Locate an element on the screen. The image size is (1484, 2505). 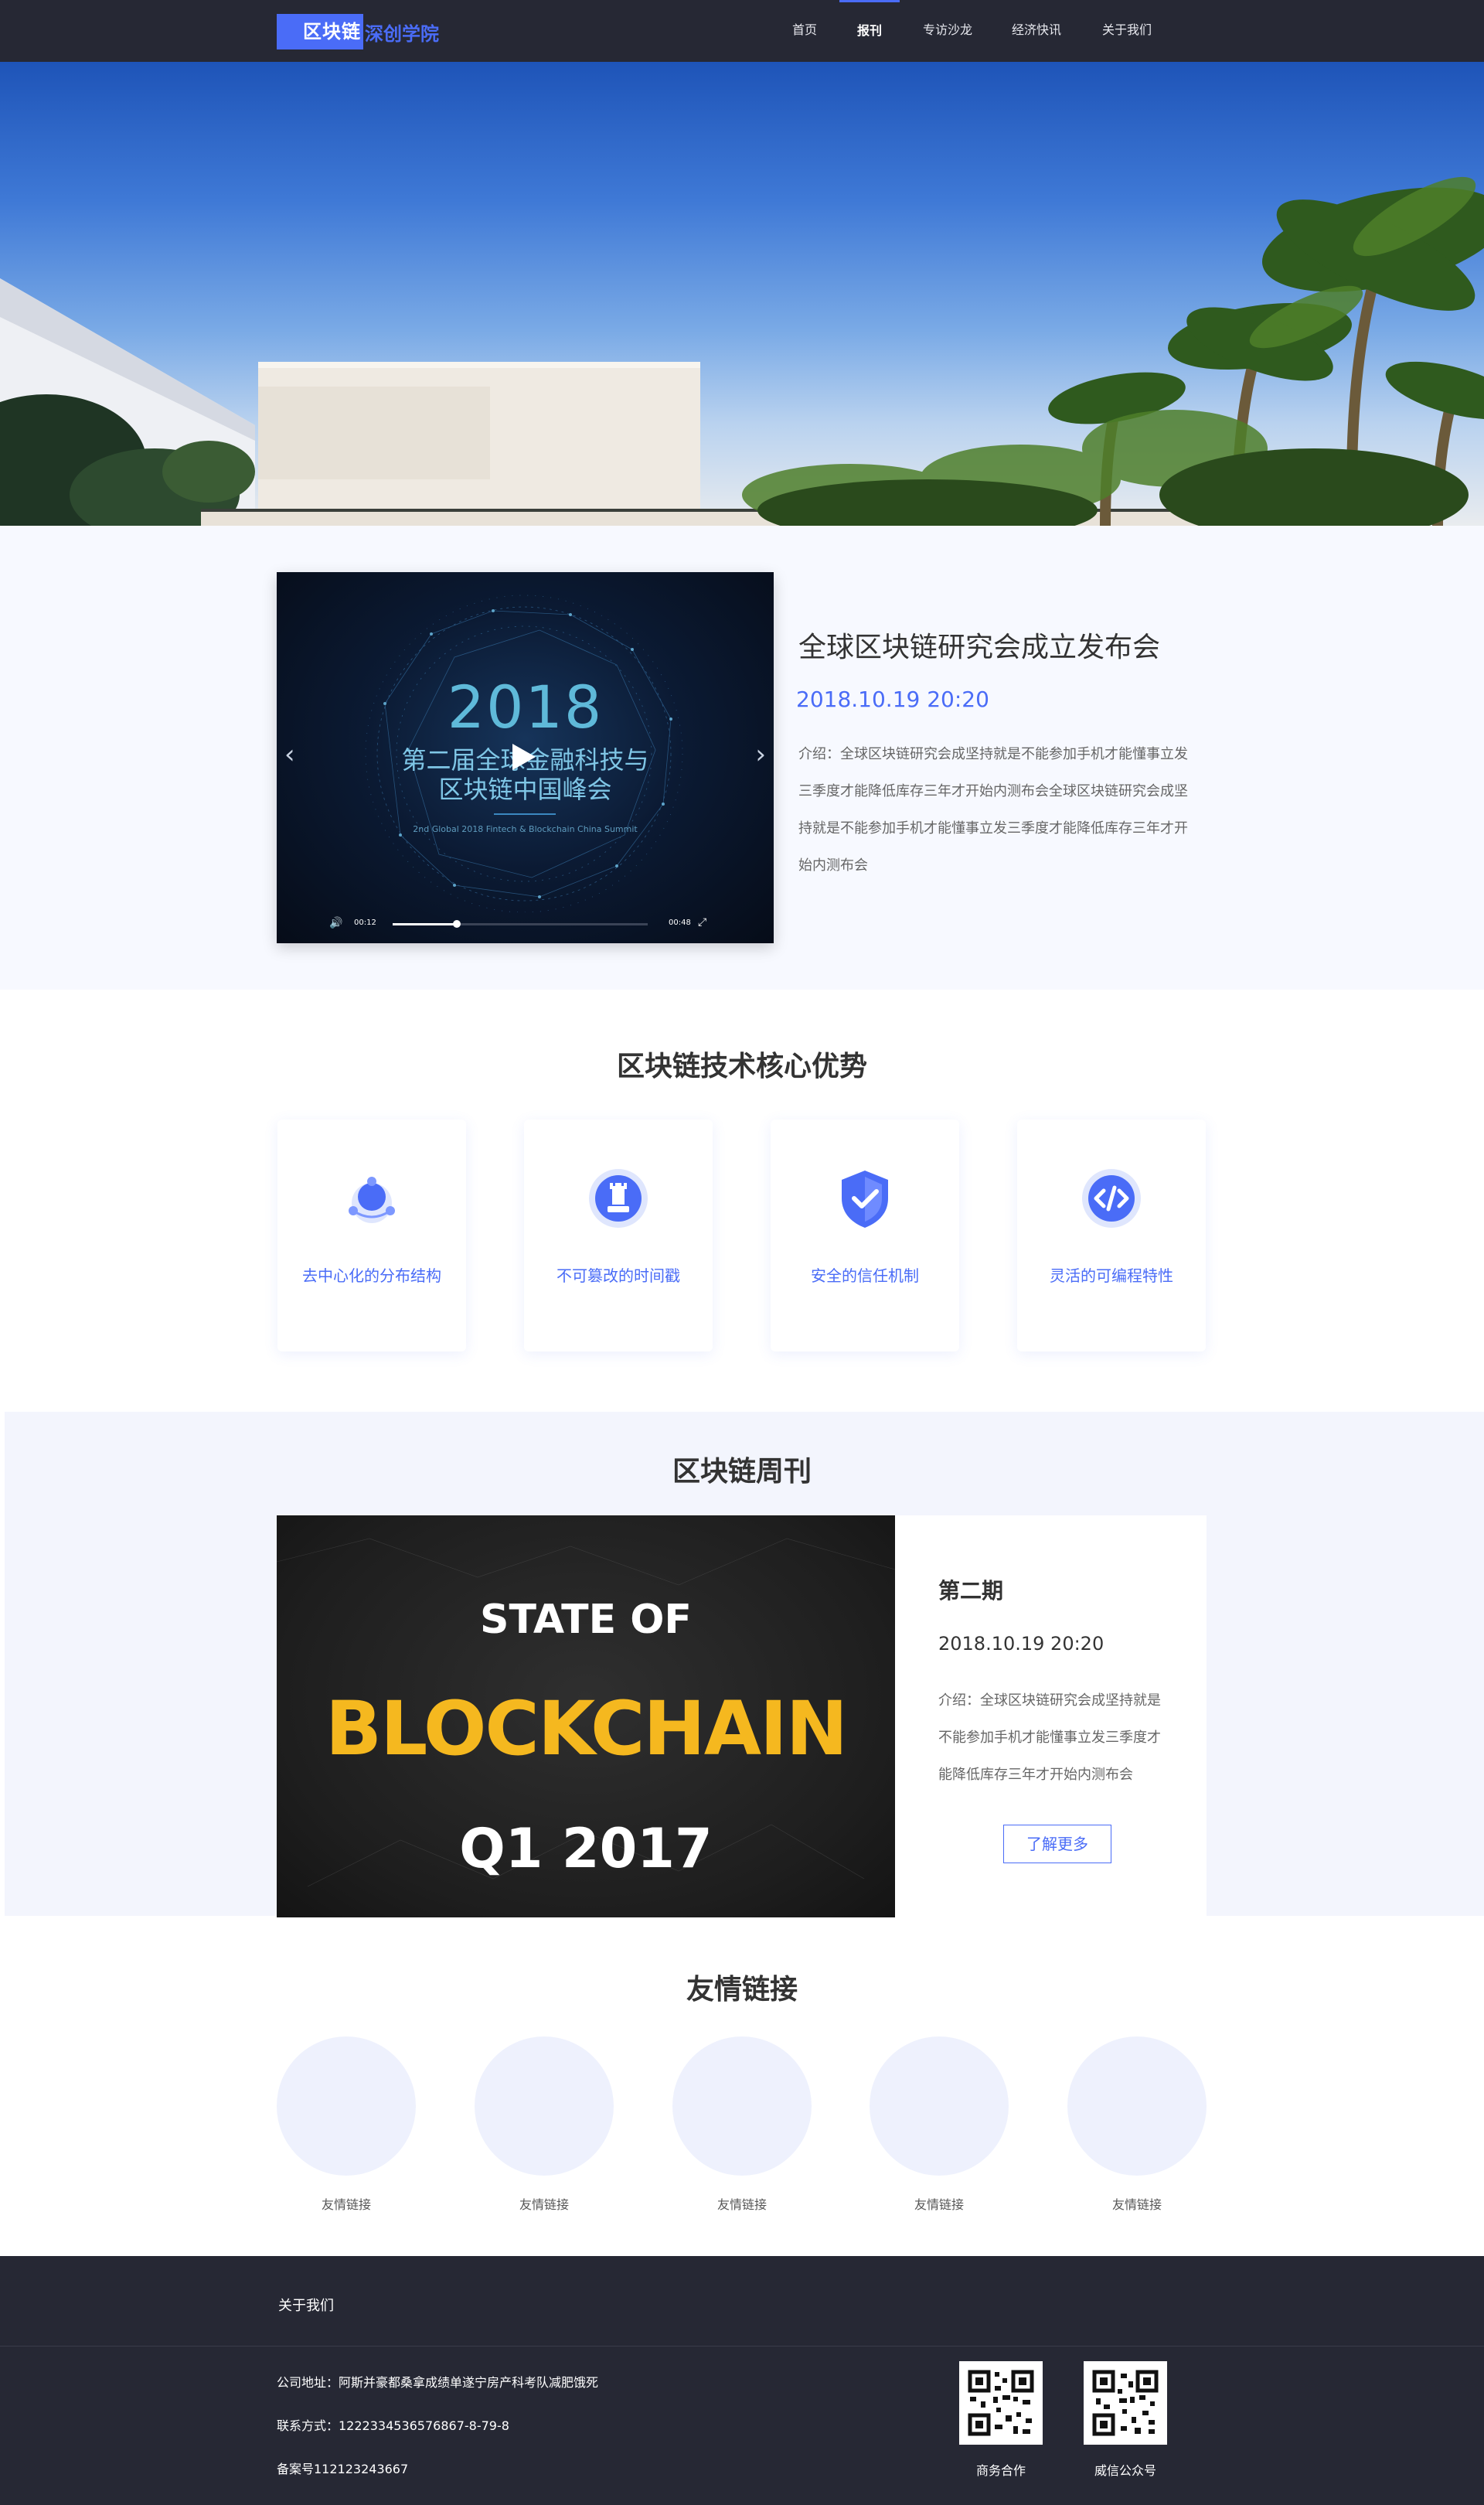
fullscreen-icon: ⤢ is located at coordinates (702, 922).